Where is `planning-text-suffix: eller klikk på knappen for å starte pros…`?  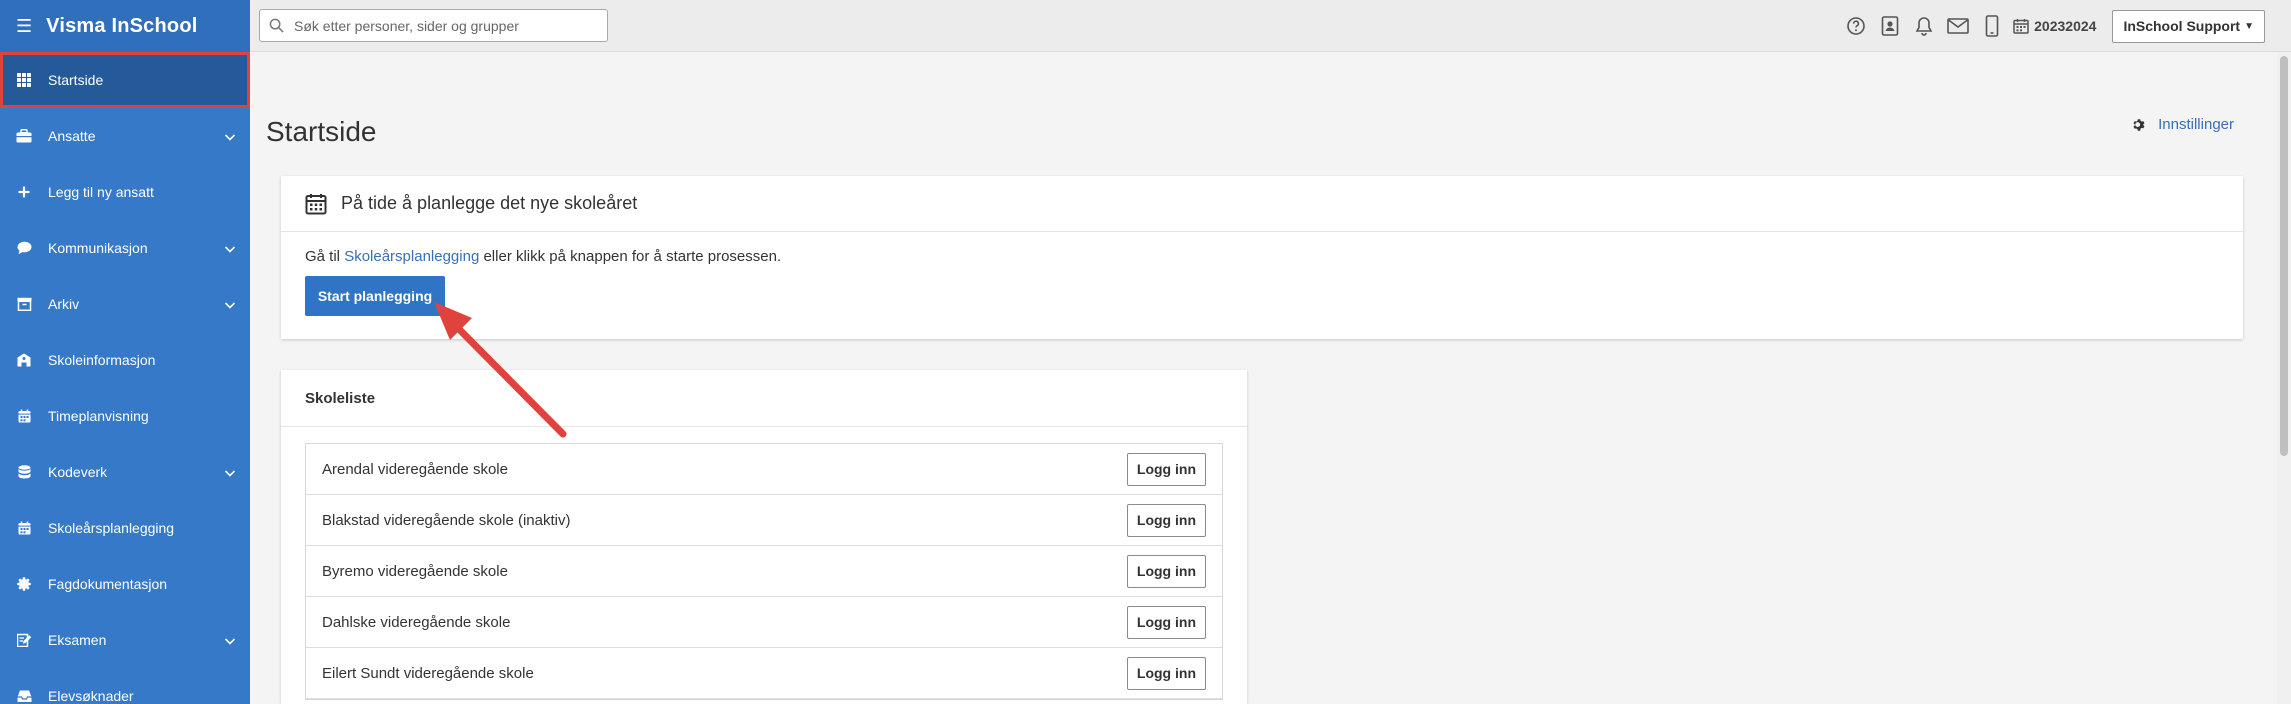 planning-text-suffix: eller klikk på knappen for å starte pros… is located at coordinates (630, 256).